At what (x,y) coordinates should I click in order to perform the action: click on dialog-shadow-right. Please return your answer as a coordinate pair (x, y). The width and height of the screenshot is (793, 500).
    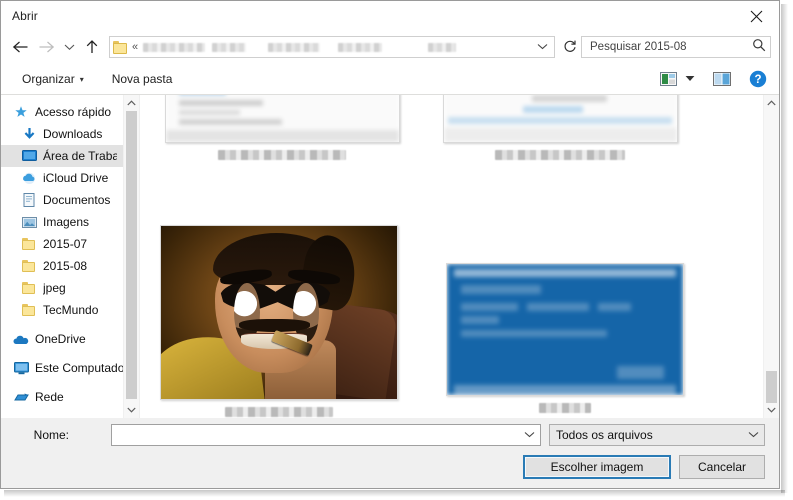
    Looking at the image, I should click on (784, 248).